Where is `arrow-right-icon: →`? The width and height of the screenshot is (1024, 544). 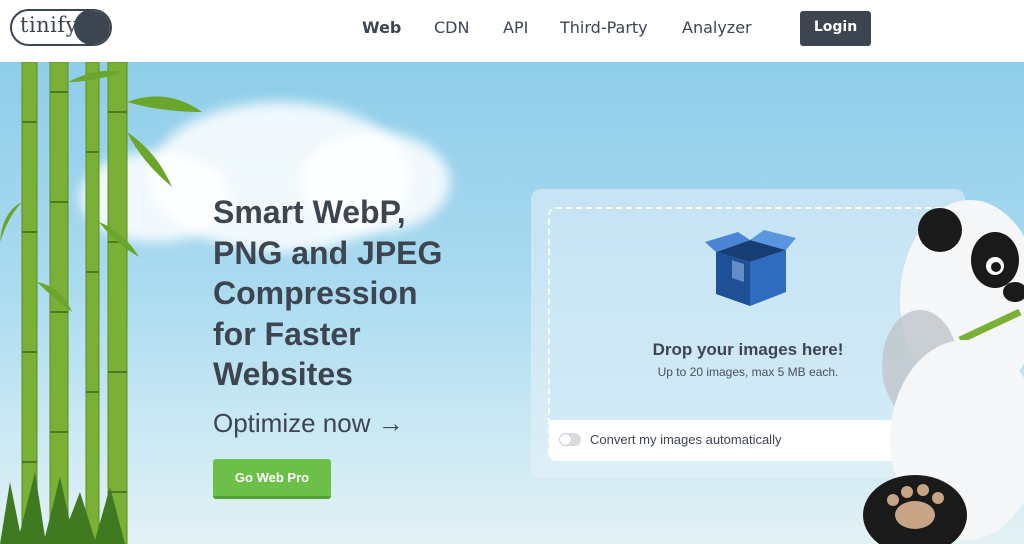 arrow-right-icon: → is located at coordinates (390, 423).